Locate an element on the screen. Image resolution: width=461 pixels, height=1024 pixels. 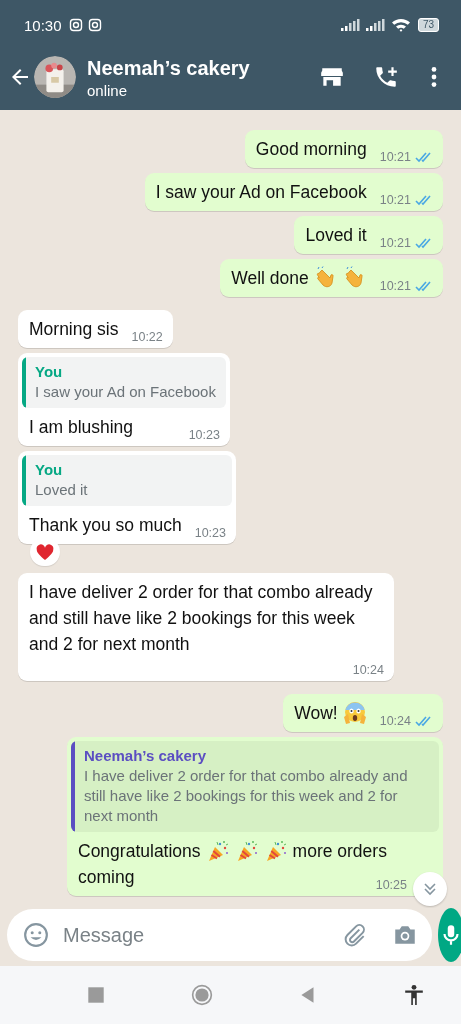
message-text: more orders is located at coordinates (339, 851).